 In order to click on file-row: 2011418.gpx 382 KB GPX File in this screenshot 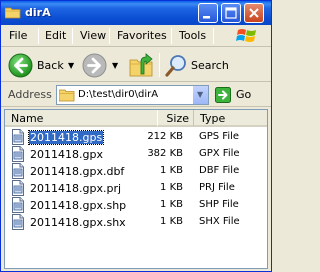, I will do `click(136, 154)`.